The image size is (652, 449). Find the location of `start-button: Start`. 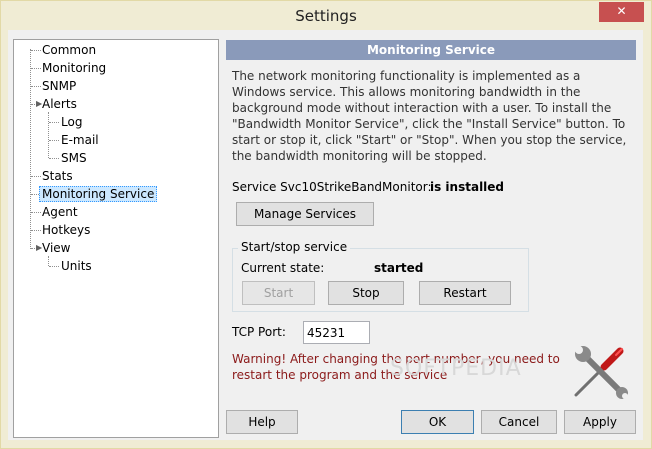

start-button: Start is located at coordinates (278, 293).